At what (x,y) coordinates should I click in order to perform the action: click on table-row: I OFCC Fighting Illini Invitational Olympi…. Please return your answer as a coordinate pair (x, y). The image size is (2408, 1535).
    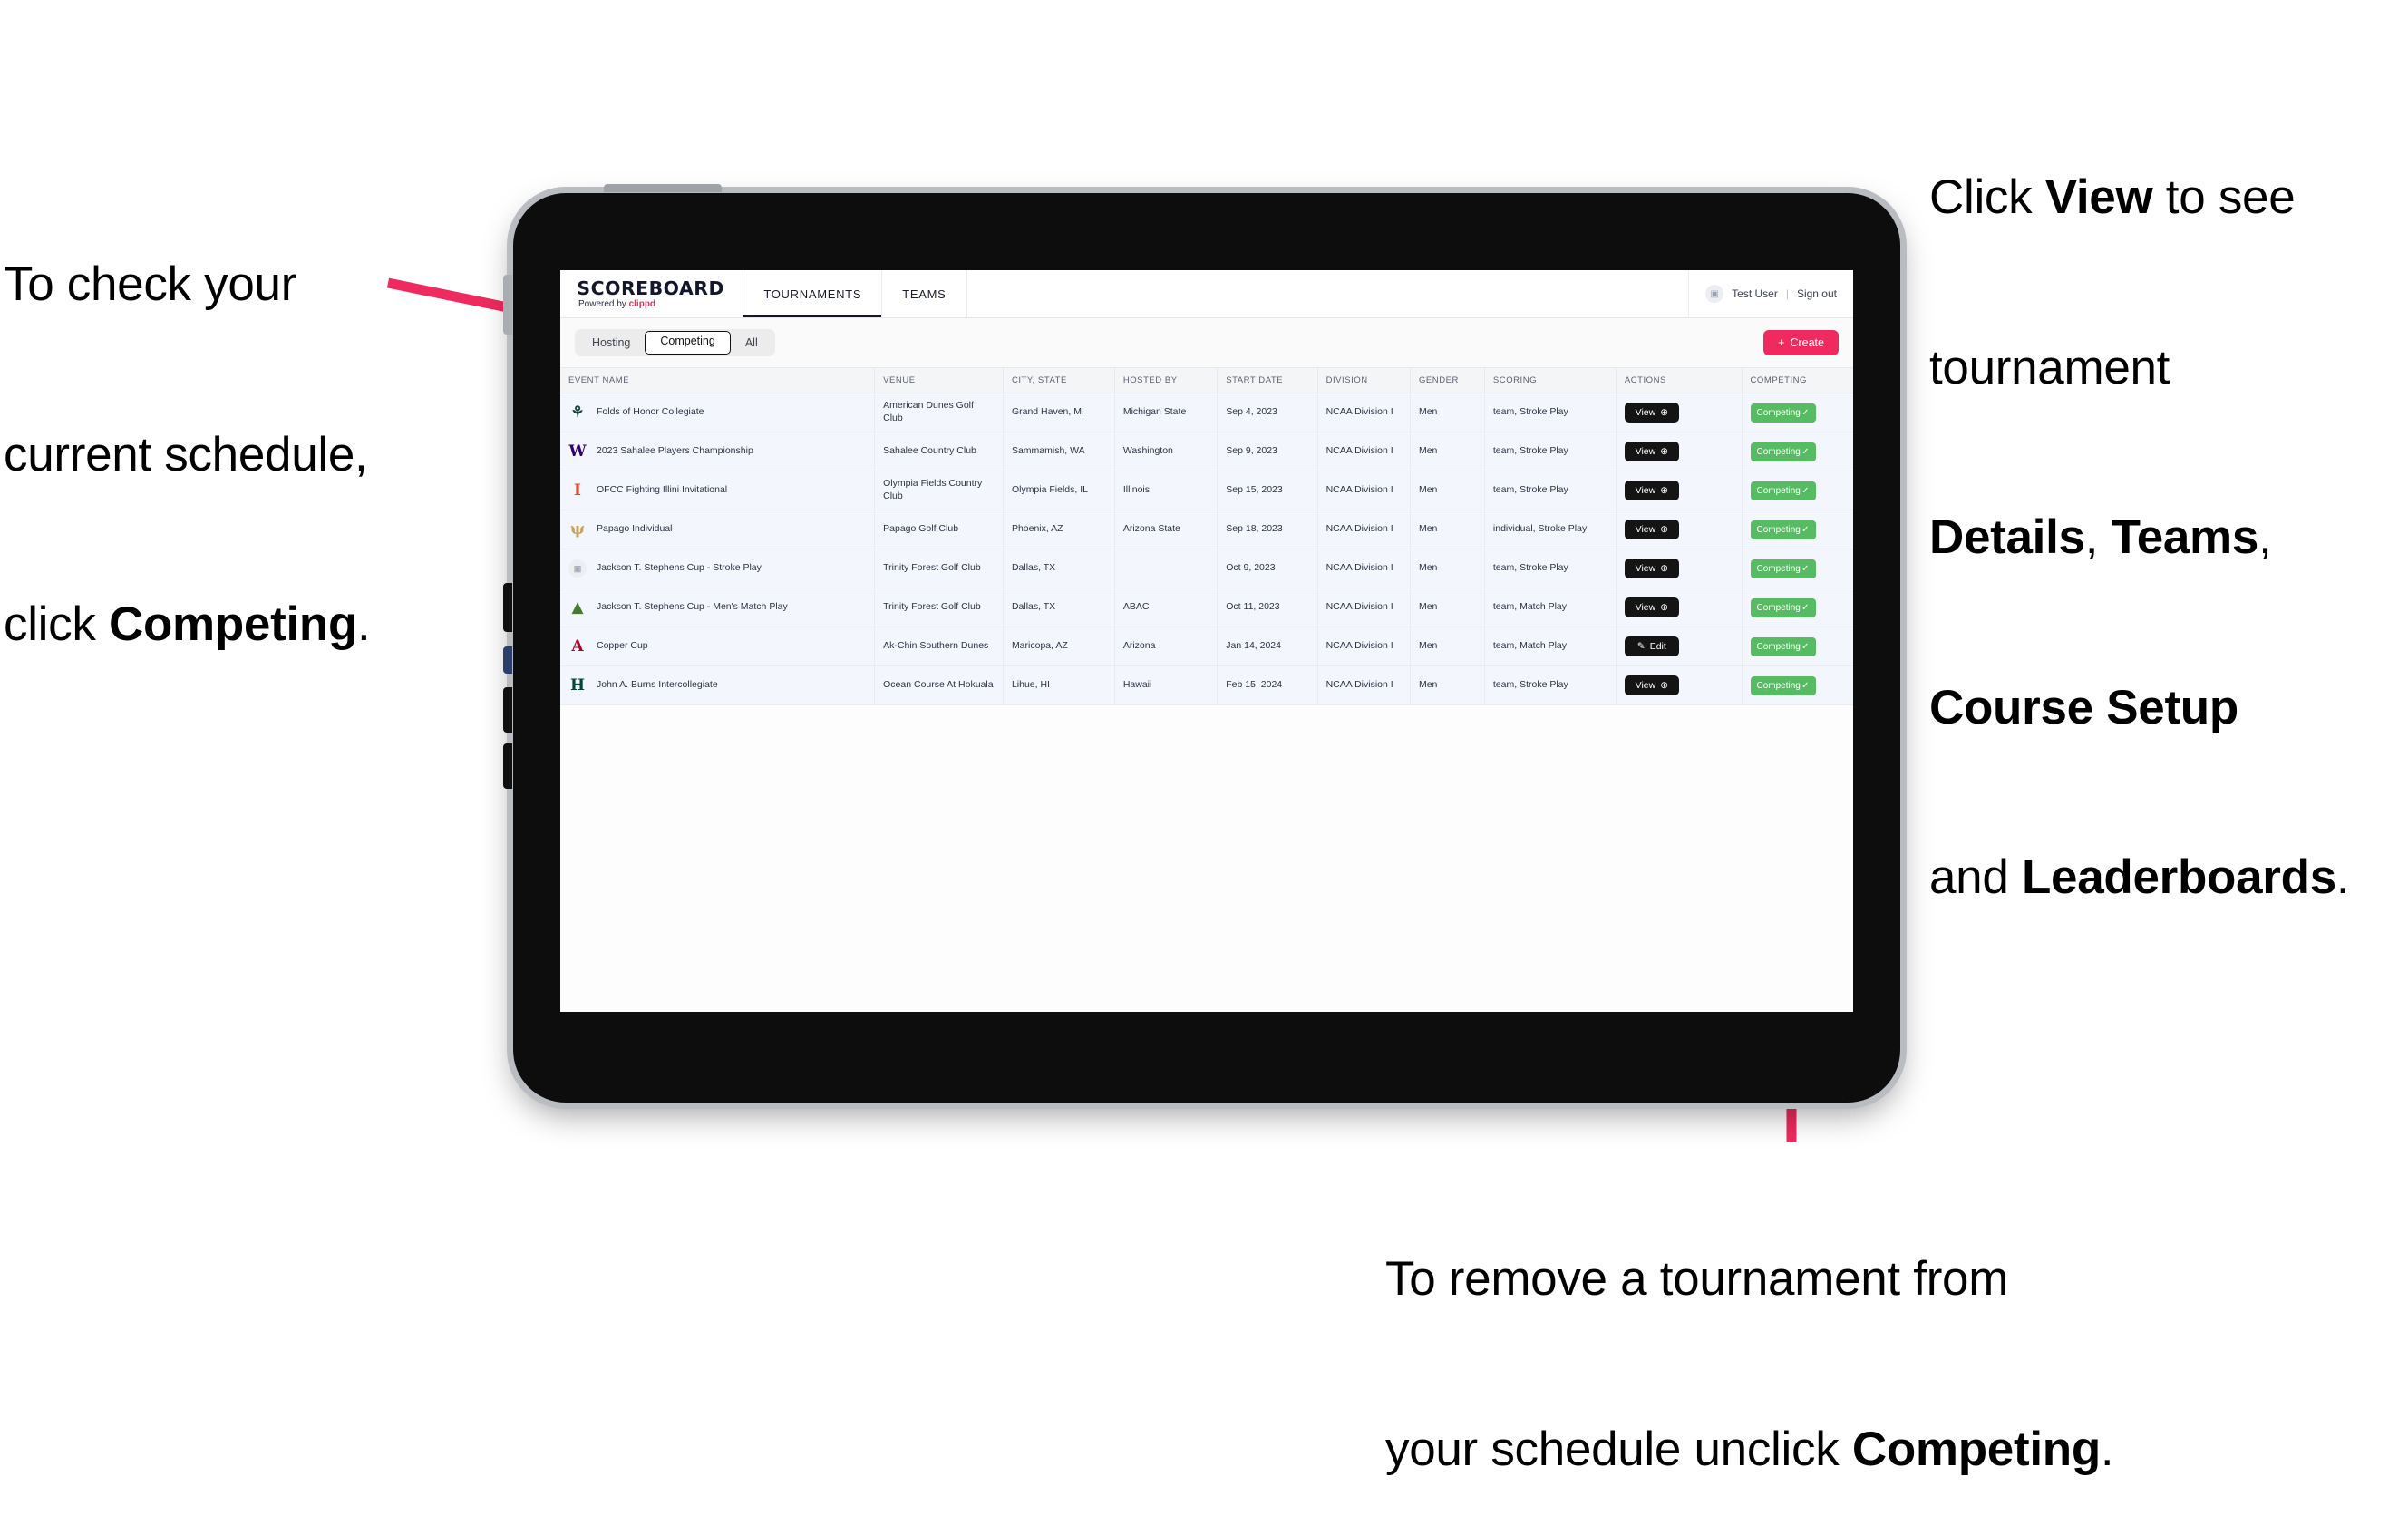
    Looking at the image, I should click on (1206, 490).